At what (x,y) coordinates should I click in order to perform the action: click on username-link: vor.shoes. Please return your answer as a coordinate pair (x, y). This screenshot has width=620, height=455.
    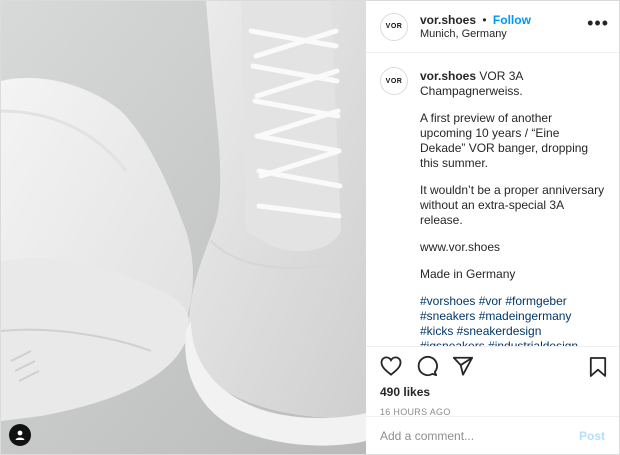
    Looking at the image, I should click on (448, 20).